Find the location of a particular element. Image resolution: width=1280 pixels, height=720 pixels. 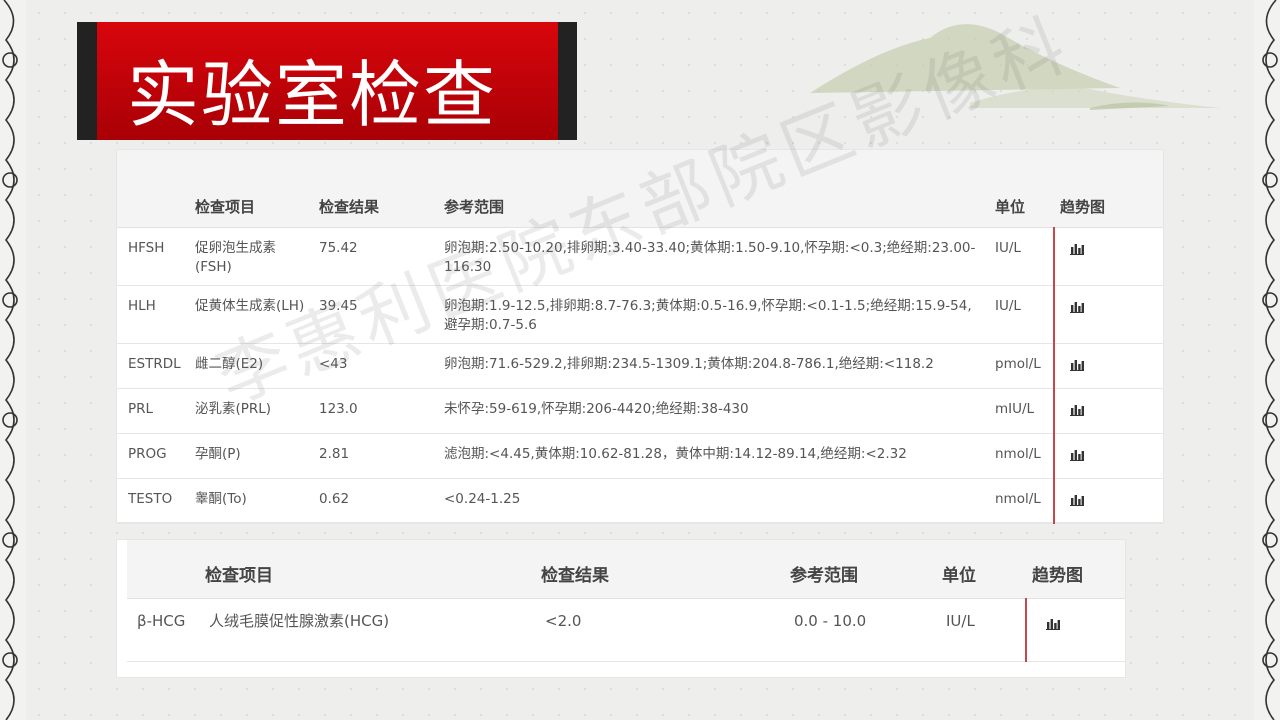

row-item-name: 孕酮(P) is located at coordinates (251, 456).